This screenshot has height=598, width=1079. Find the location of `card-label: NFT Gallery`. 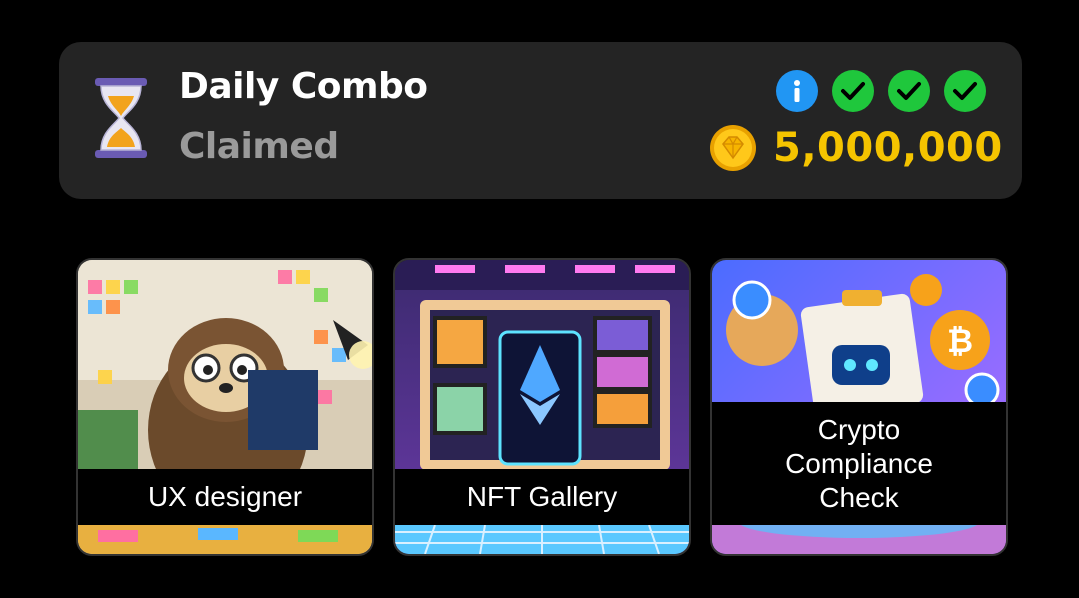

card-label: NFT Gallery is located at coordinates (542, 497).